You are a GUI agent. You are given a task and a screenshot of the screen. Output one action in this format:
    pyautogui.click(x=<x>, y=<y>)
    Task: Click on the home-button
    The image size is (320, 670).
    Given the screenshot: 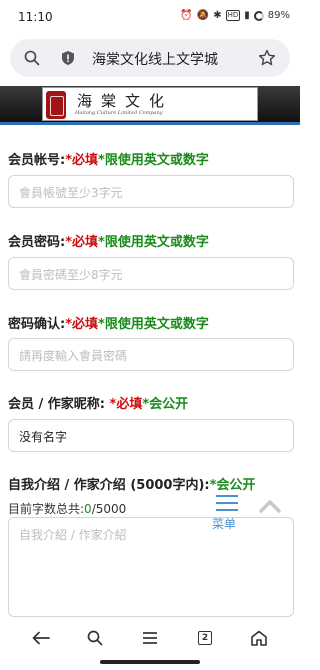 What is the action you would take?
    pyautogui.click(x=259, y=638)
    